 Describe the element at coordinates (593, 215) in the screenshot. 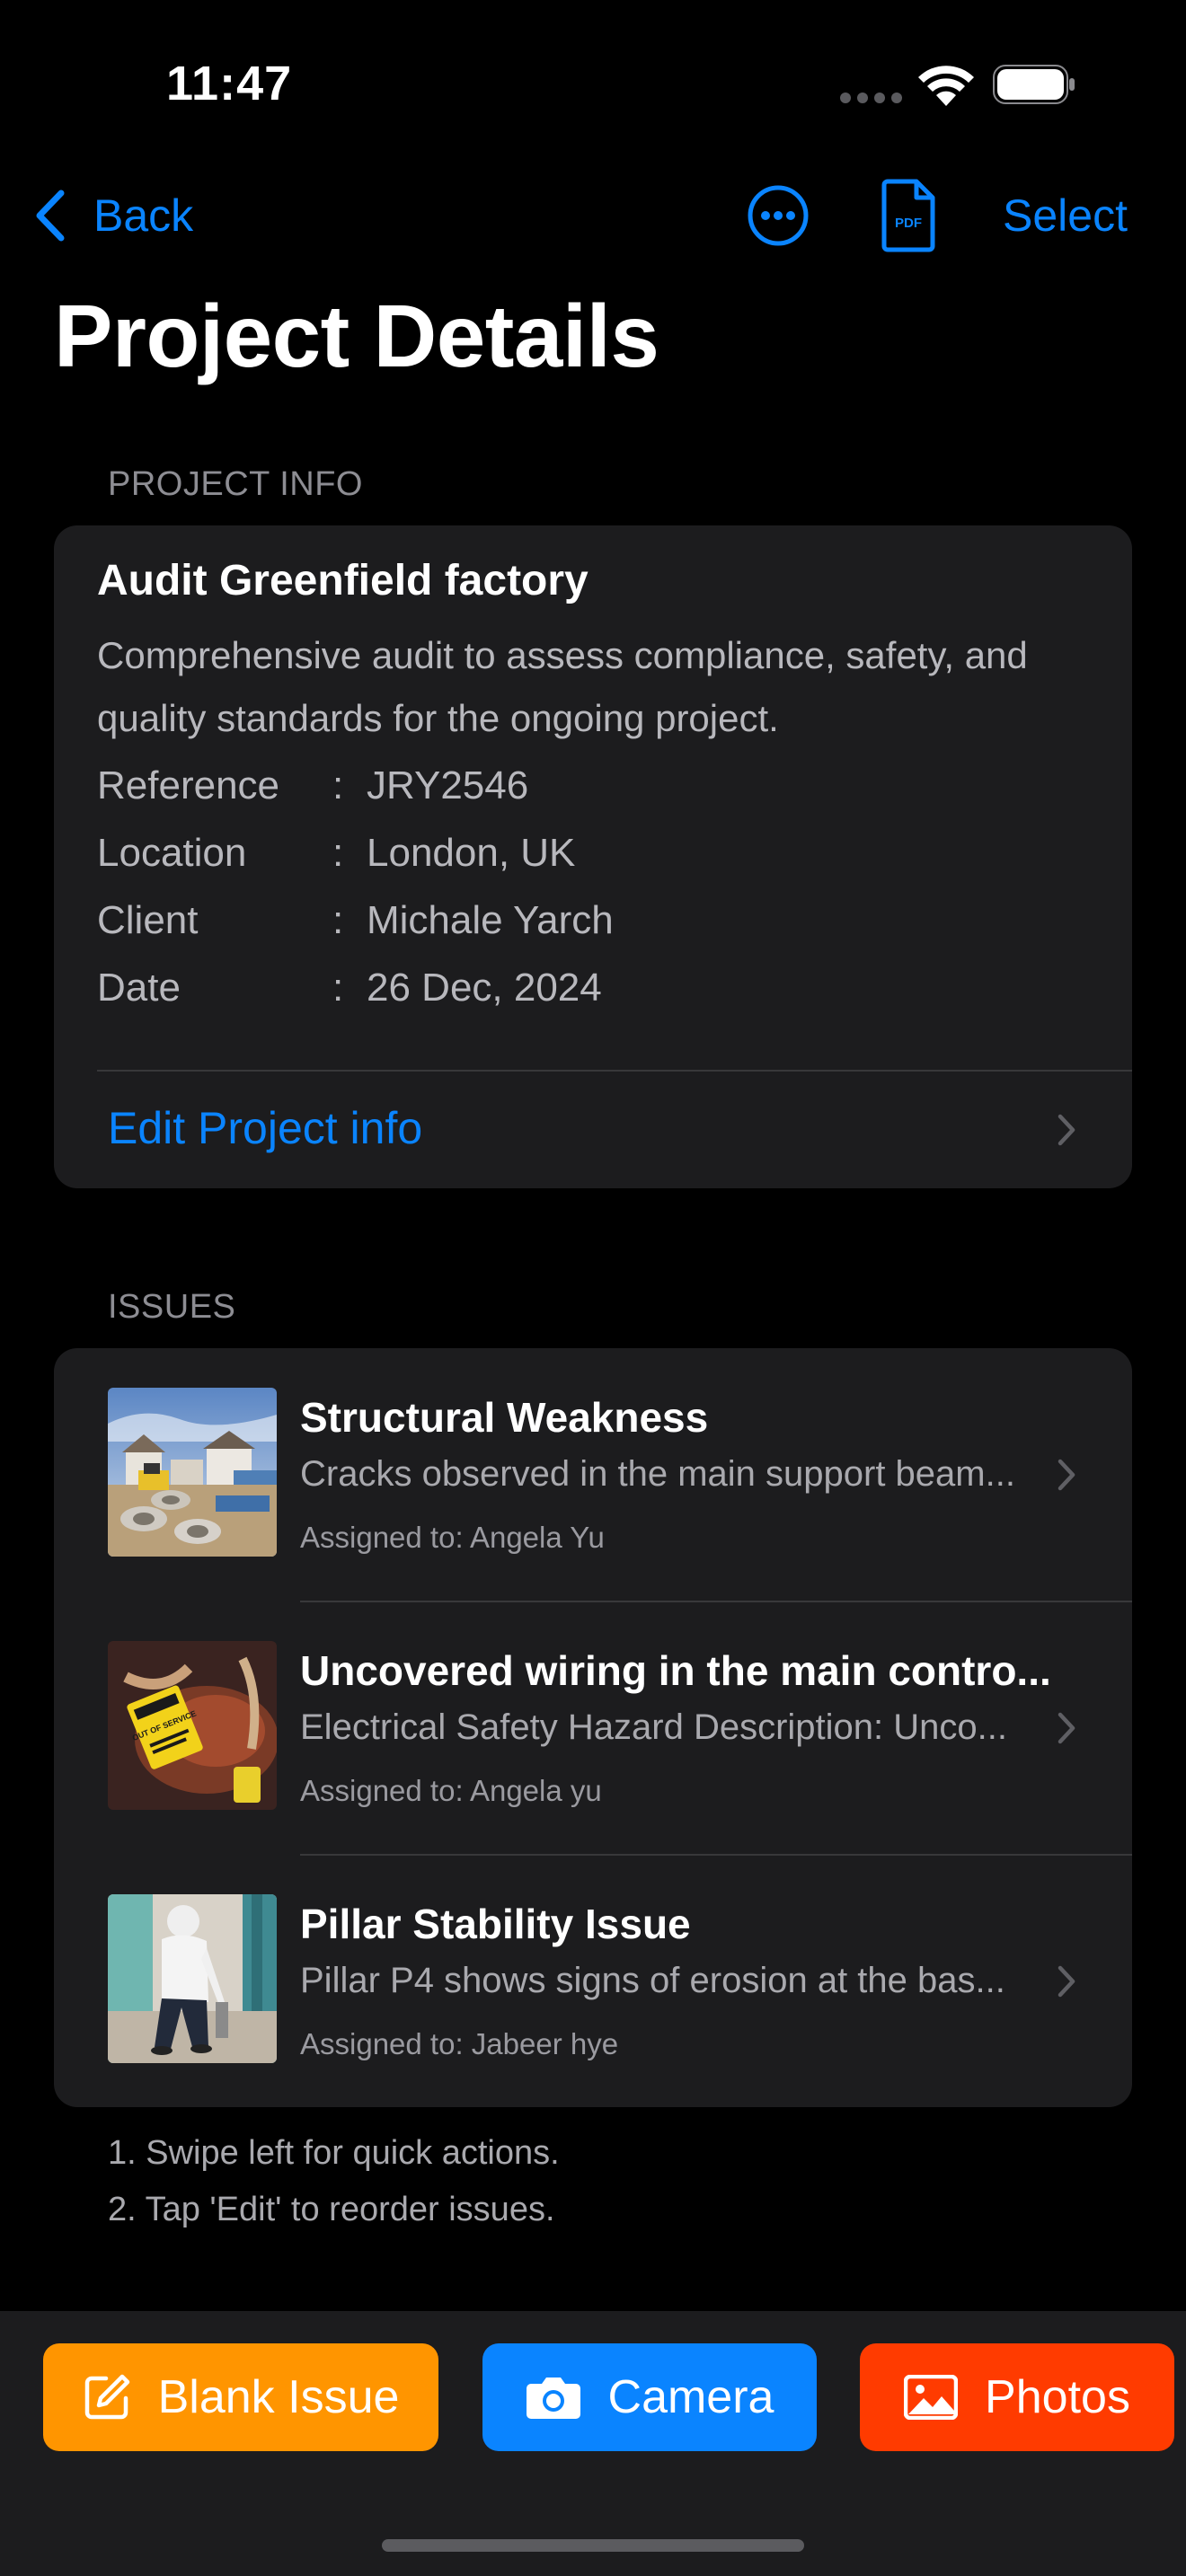

I see `navigation-bar: Back PDF Select` at that location.